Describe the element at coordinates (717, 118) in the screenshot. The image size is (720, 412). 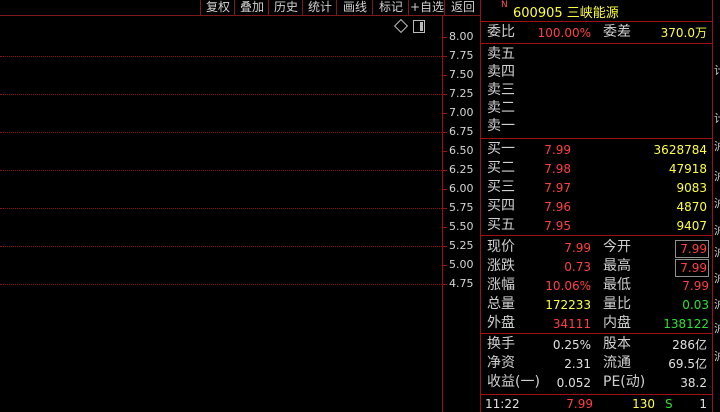
I see `edge-char: 计` at that location.